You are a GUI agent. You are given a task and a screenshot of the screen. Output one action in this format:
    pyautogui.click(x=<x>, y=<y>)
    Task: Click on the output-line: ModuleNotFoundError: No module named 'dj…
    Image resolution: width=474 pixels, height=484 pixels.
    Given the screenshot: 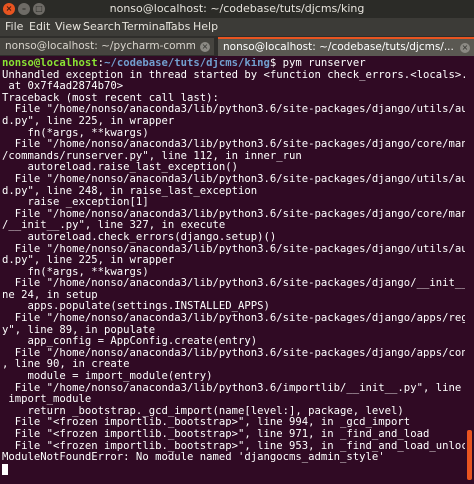 What is the action you would take?
    pyautogui.click(x=193, y=457)
    